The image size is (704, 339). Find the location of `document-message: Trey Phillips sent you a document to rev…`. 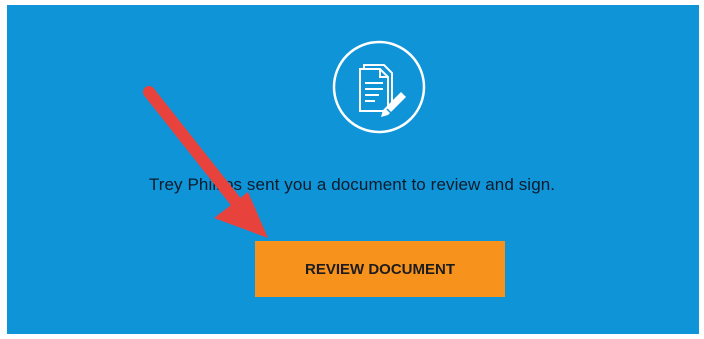

document-message: Trey Phillips sent you a document to rev… is located at coordinates (352, 184).